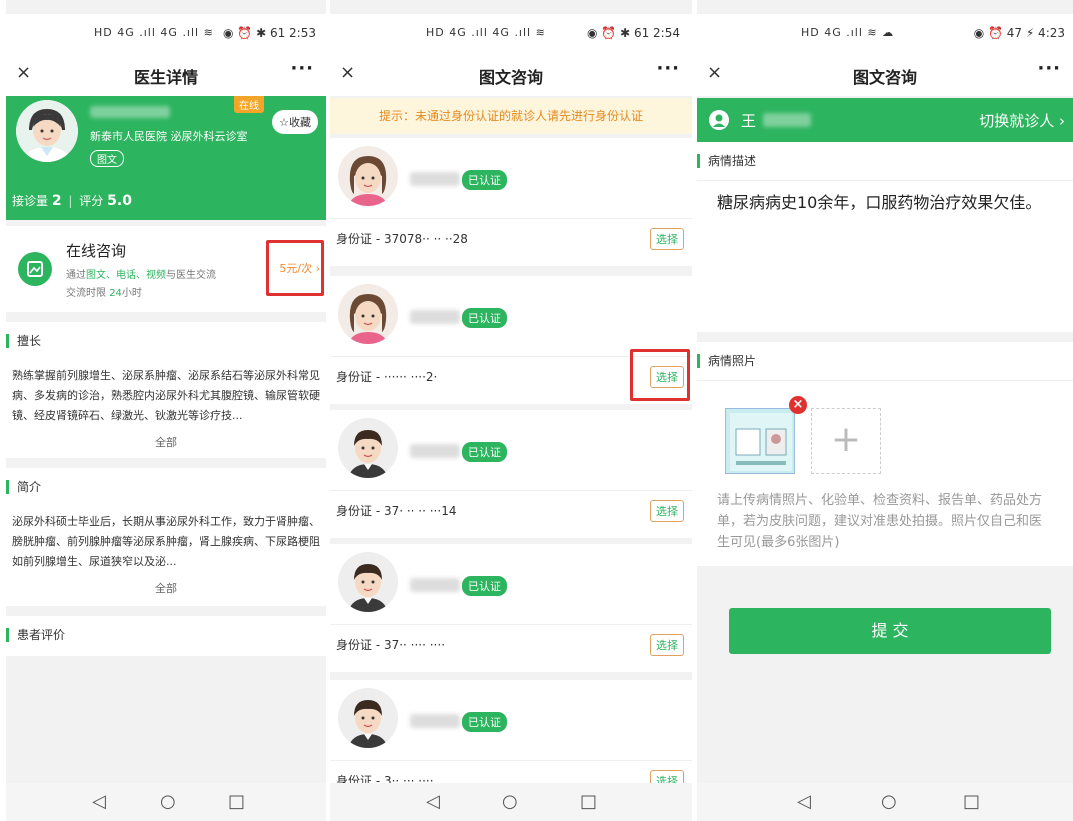  I want to click on patient-id-number: 身份证 - ······ ····2·, so click(387, 377).